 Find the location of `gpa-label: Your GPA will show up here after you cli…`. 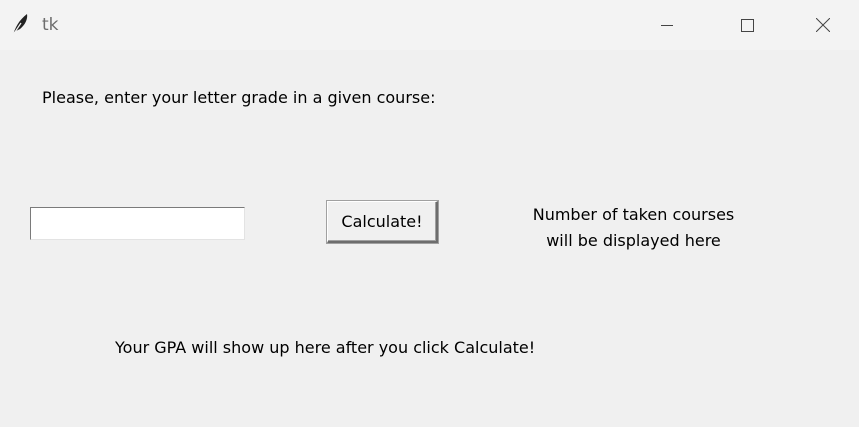

gpa-label: Your GPA will show up here after you cli… is located at coordinates (325, 347).